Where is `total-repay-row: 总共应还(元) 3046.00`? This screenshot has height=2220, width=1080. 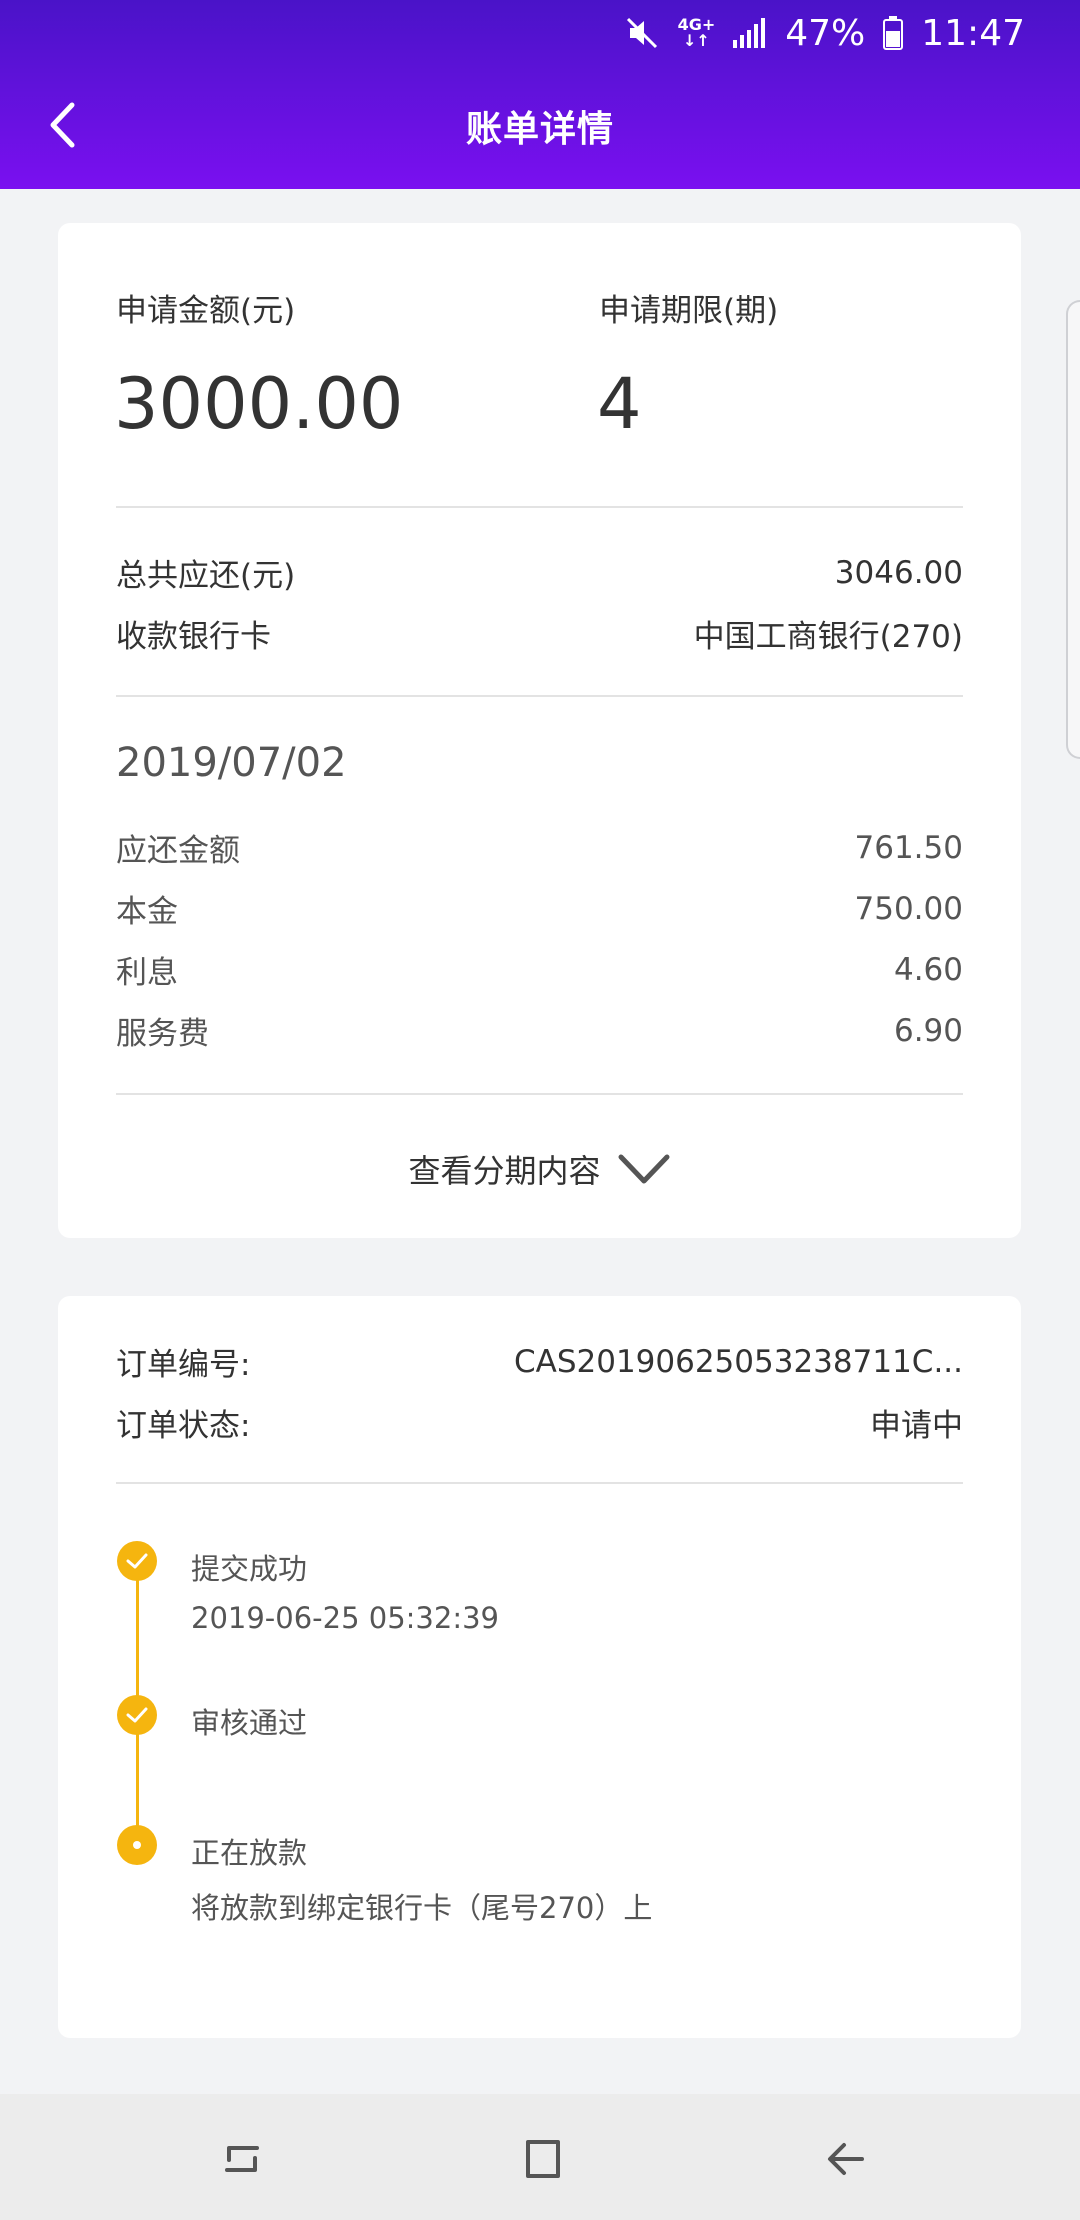 total-repay-row: 总共应还(元) 3046.00 is located at coordinates (539, 572).